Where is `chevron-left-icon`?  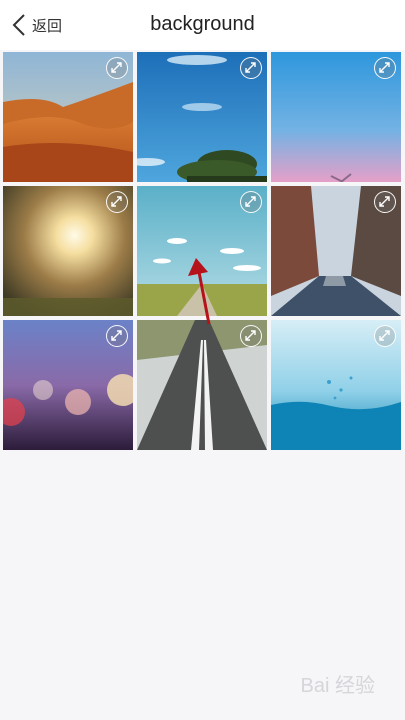 chevron-left-icon is located at coordinates (18, 25).